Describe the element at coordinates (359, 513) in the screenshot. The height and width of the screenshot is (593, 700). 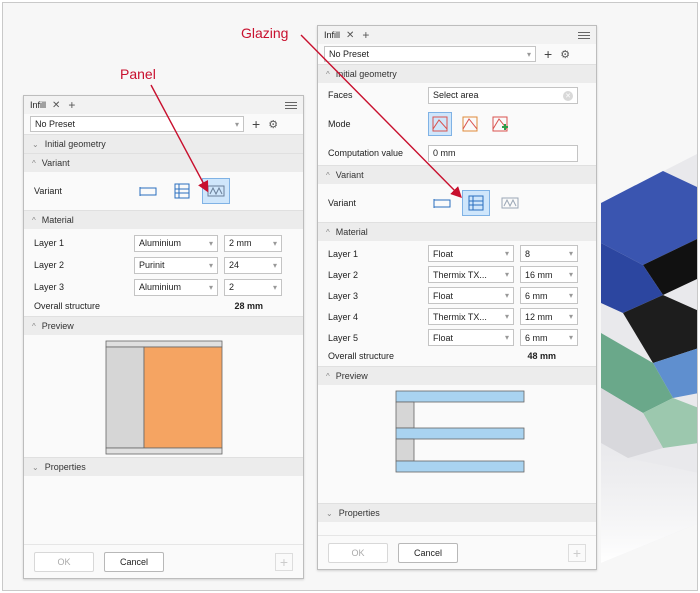
I see `section-title: Properties` at that location.